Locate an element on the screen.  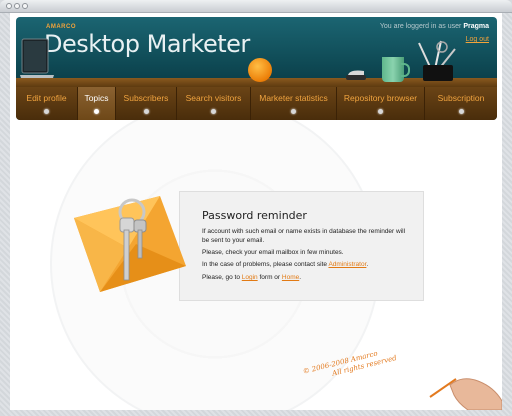
logged-in-user: You are loggerd in as user Pragma is located at coordinates (434, 26).